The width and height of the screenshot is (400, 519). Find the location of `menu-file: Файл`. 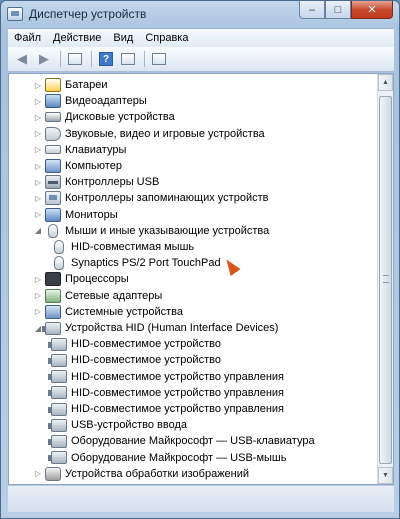

menu-file: Файл is located at coordinates (27, 38).